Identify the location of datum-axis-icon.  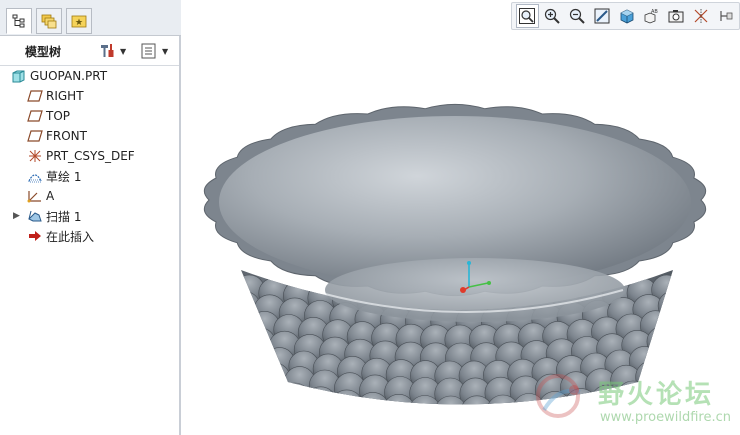
(35, 196).